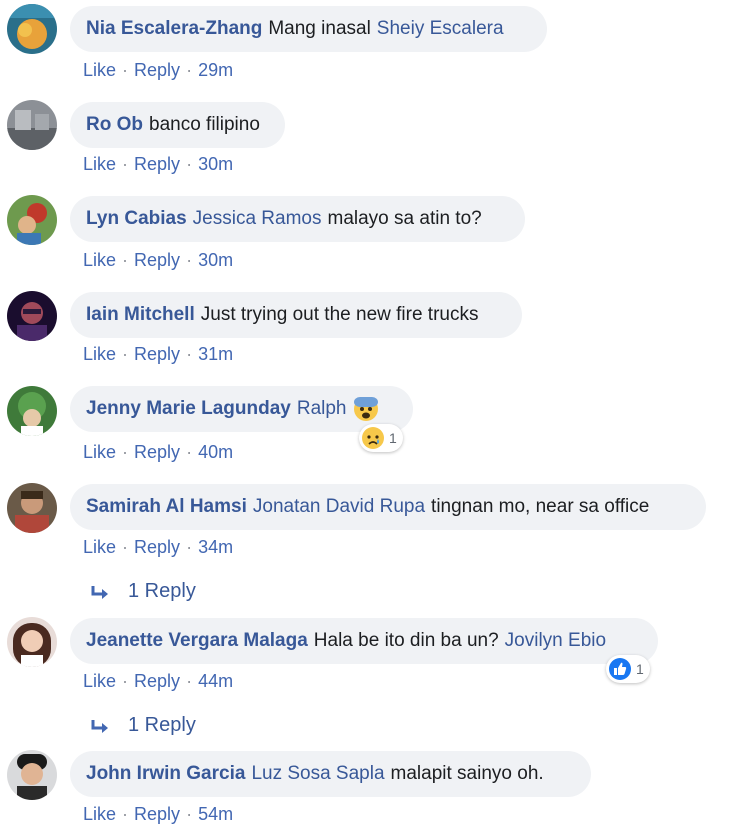 This screenshot has width=750, height=831. Describe the element at coordinates (406, 640) in the screenshot. I see `comment-text: Hala be ito din ba un?` at that location.